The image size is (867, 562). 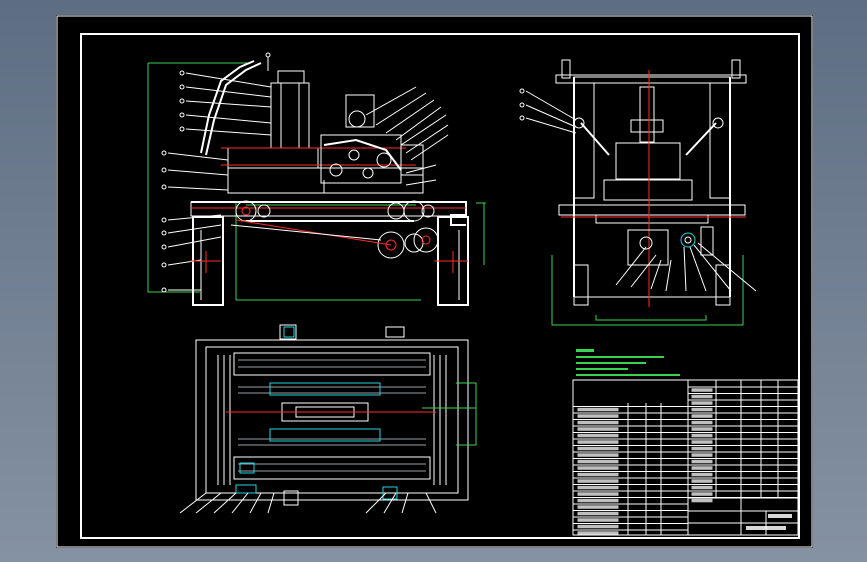 What do you see at coordinates (628, 362) in the screenshot?
I see `technical-notes` at bounding box center [628, 362].